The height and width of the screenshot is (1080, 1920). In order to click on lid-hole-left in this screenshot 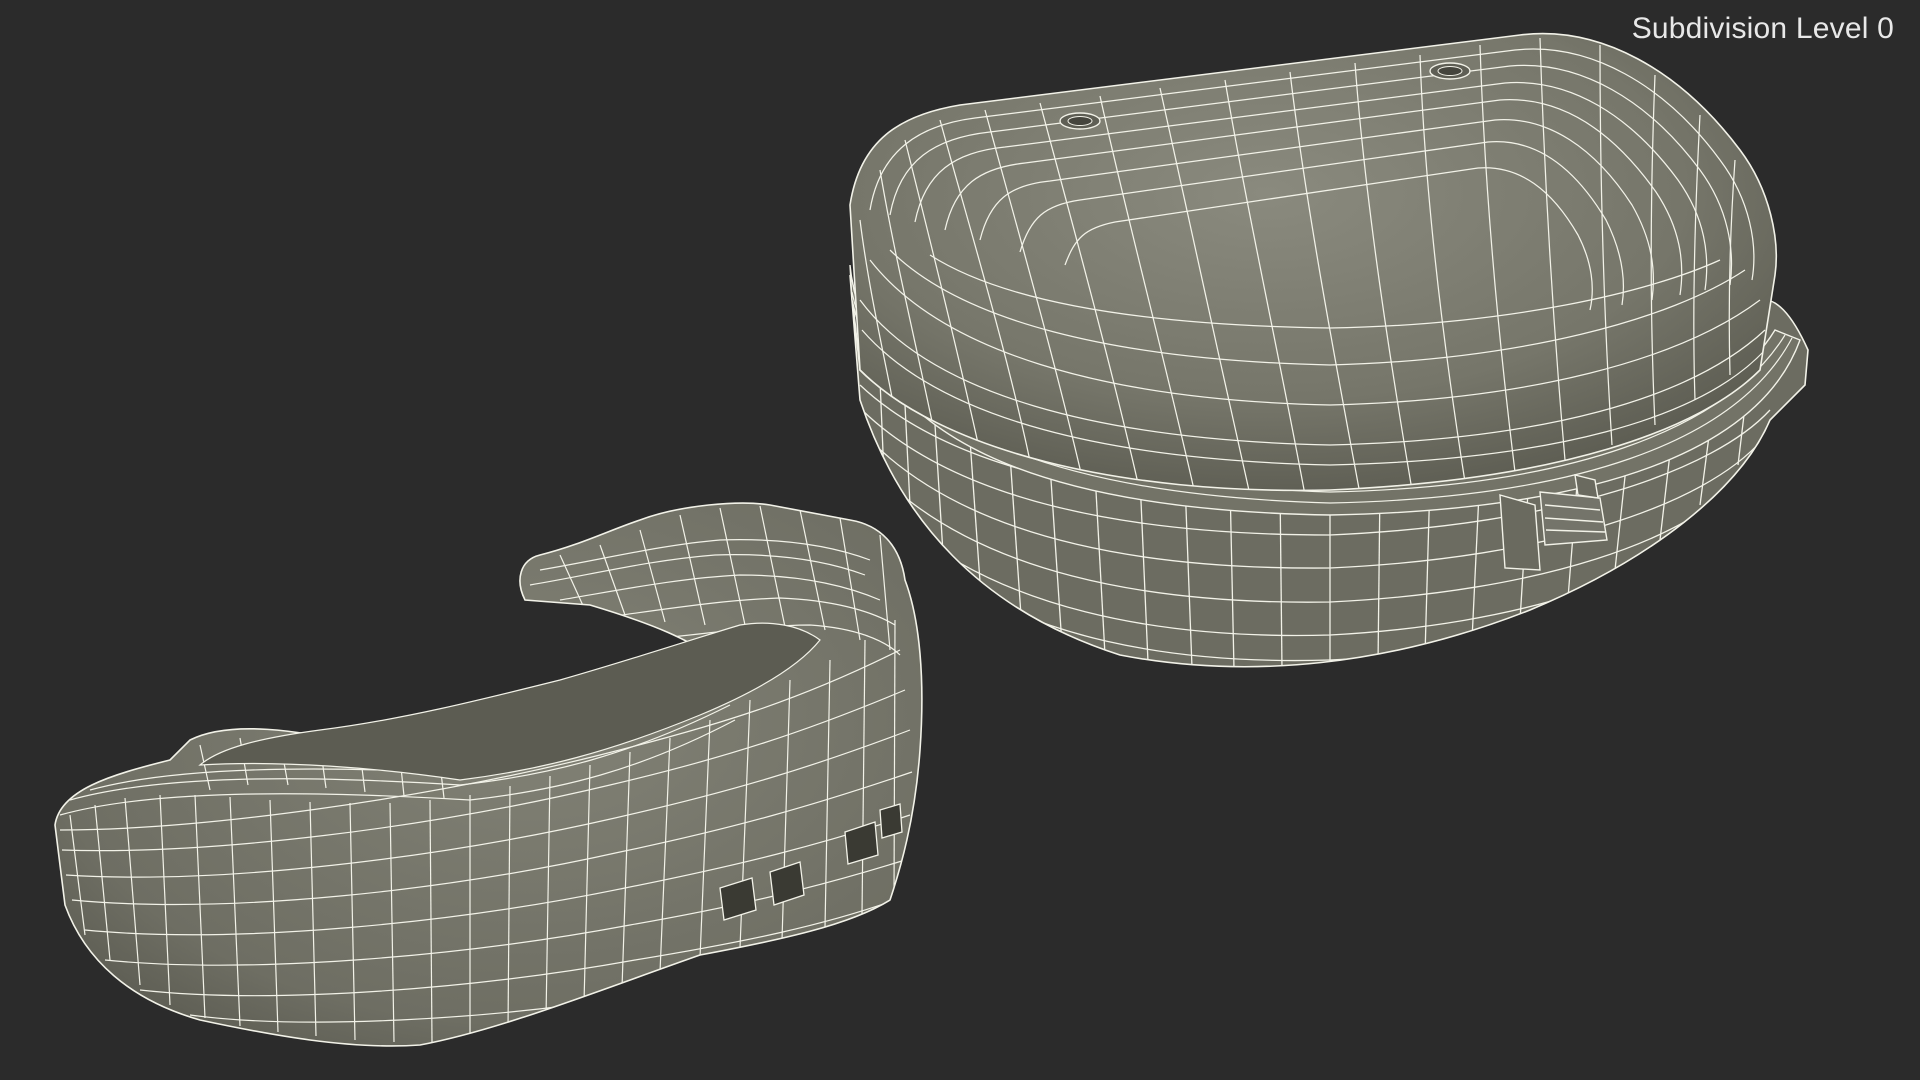, I will do `click(1080, 121)`.